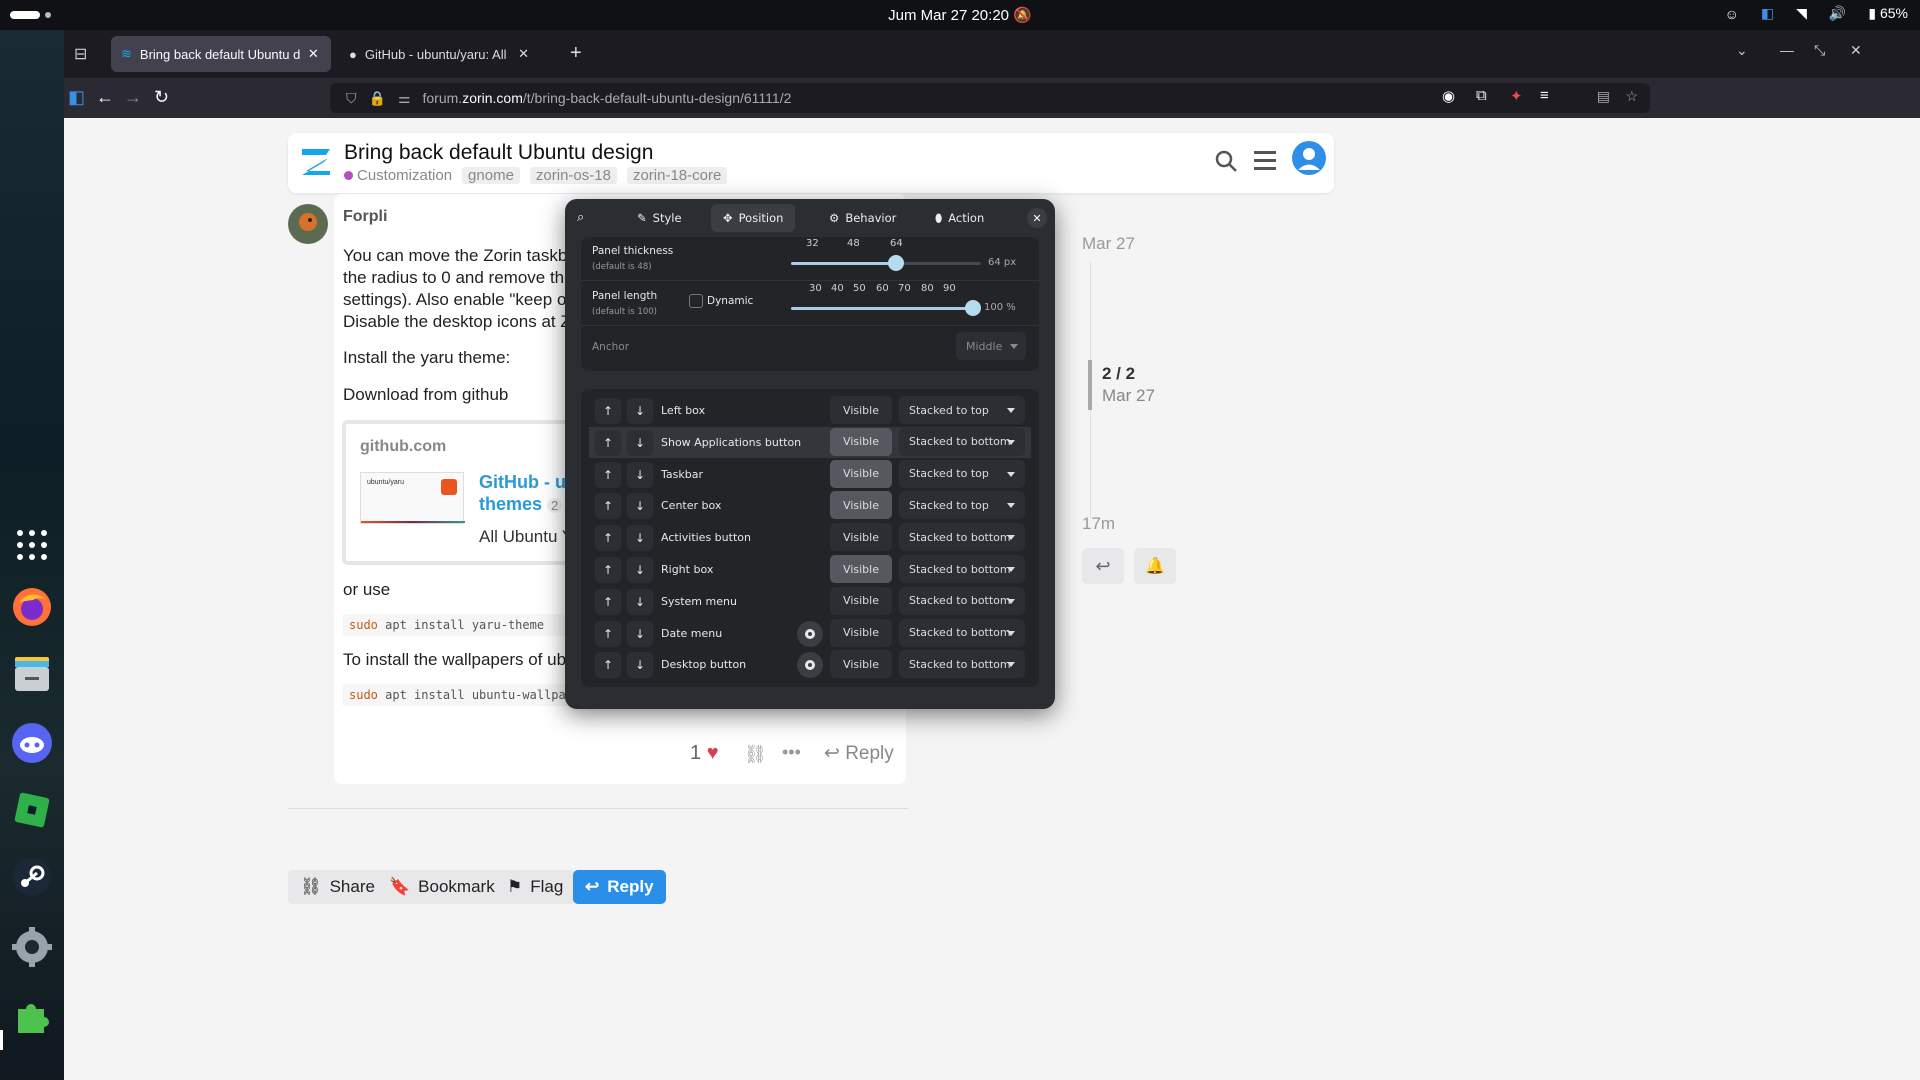  Describe the element at coordinates (1732, 14) in the screenshot. I see `accessibility-icon: ☺` at that location.